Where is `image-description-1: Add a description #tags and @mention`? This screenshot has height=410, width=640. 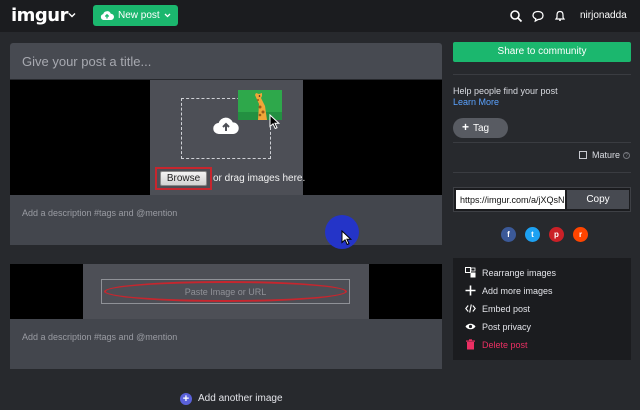 image-description-1: Add a description #tags and @mention is located at coordinates (226, 220).